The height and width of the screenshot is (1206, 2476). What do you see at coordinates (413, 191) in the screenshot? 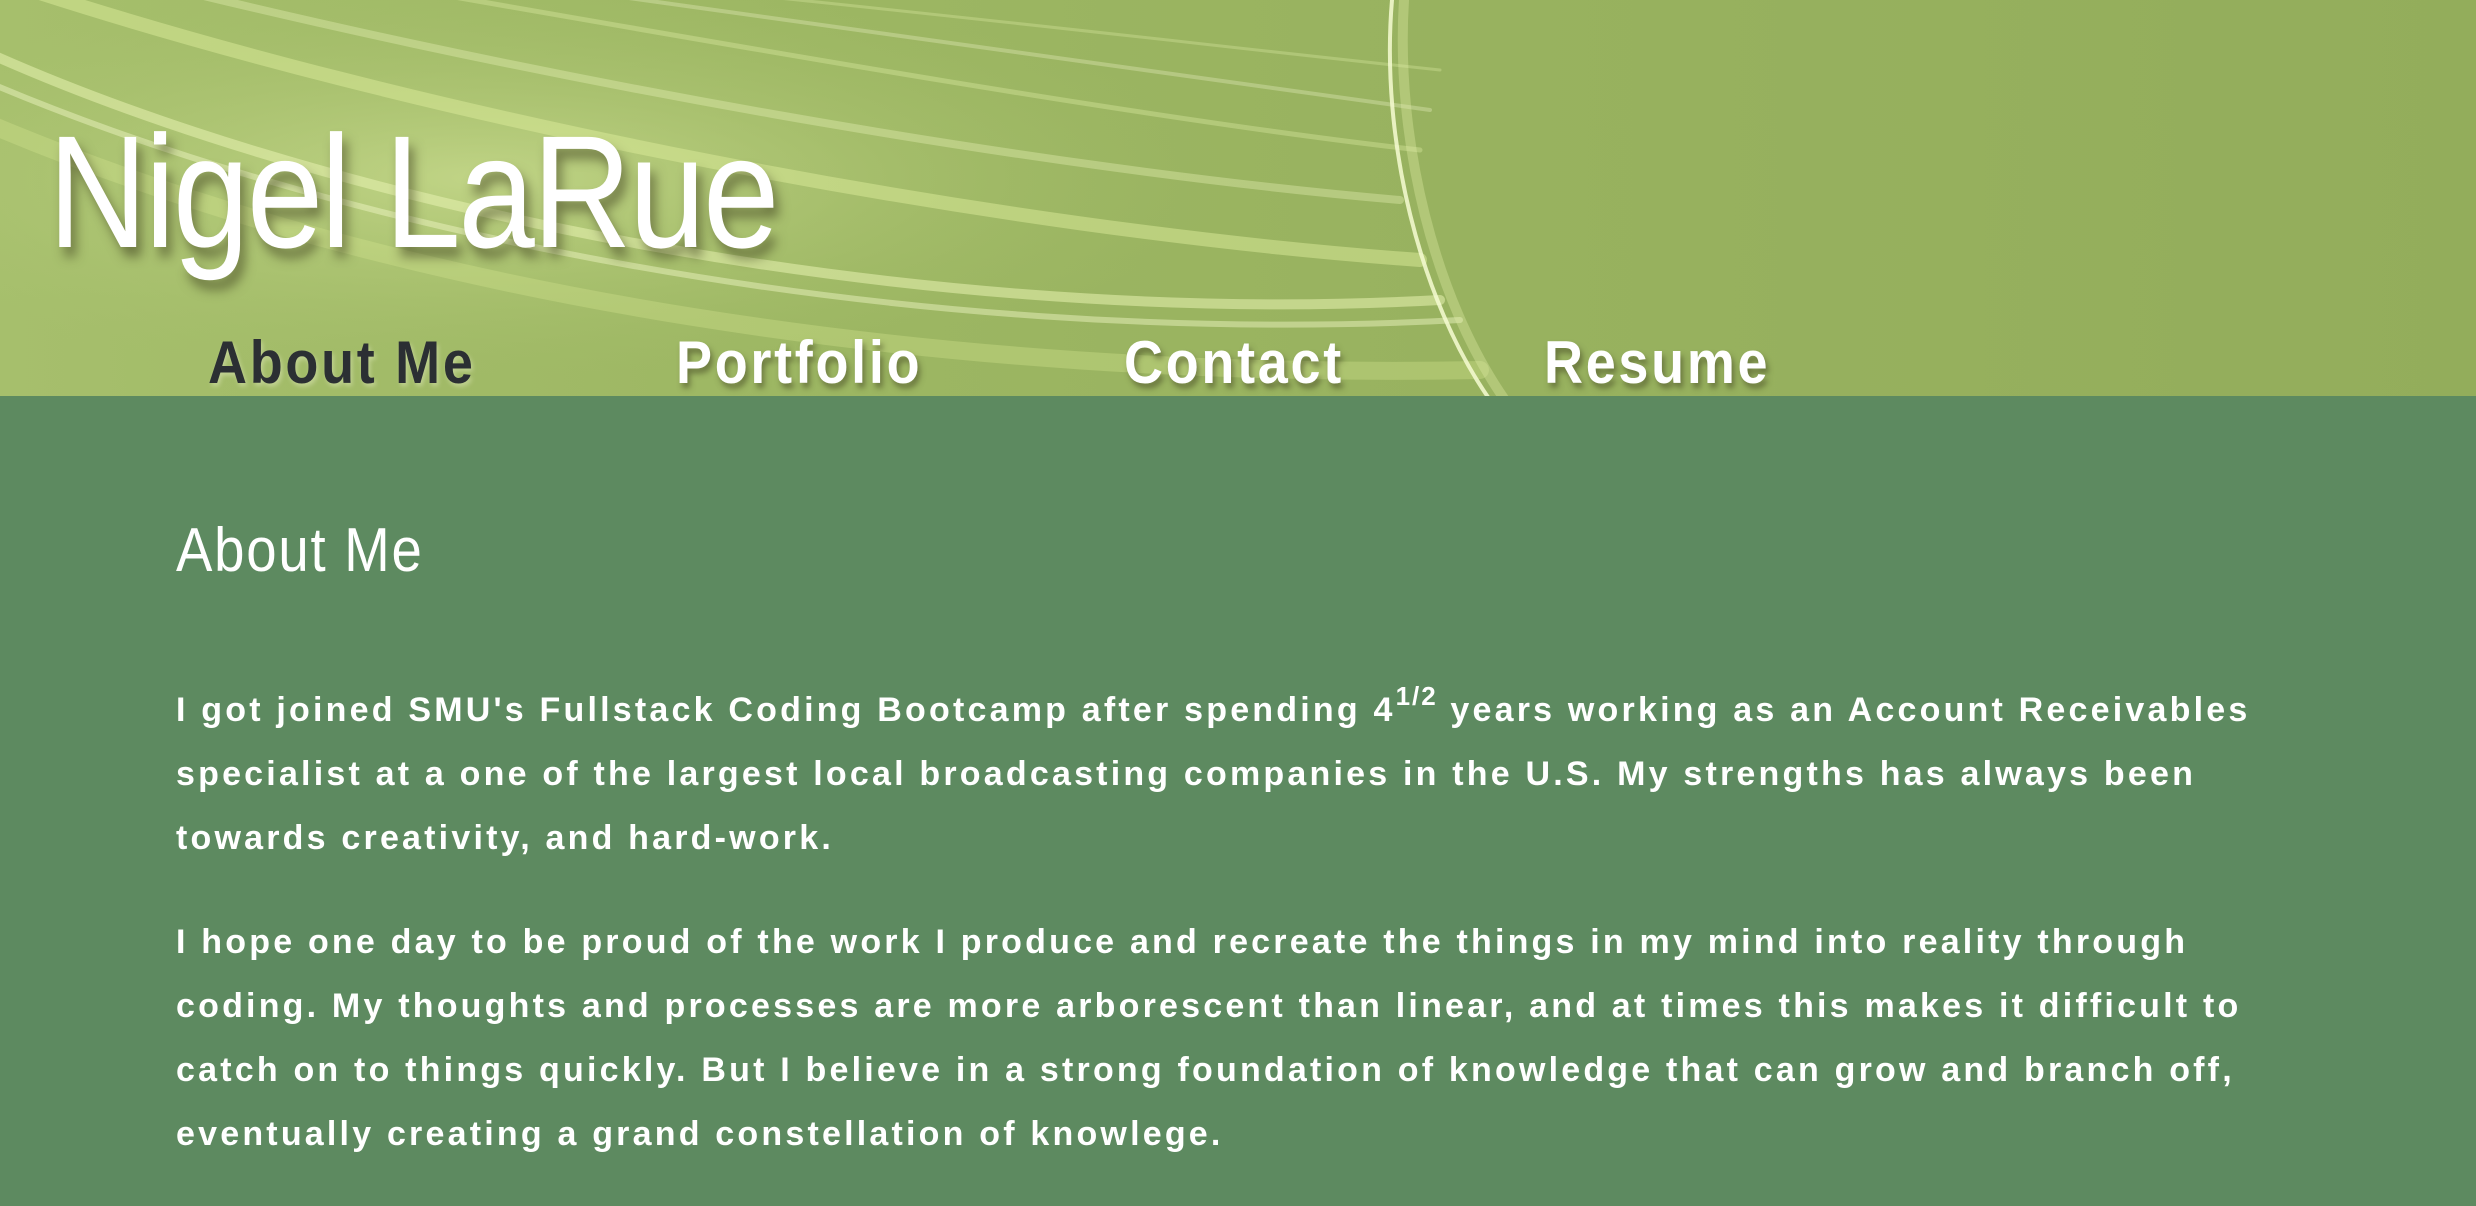
I see `site-title: Nigel LaRue` at bounding box center [413, 191].